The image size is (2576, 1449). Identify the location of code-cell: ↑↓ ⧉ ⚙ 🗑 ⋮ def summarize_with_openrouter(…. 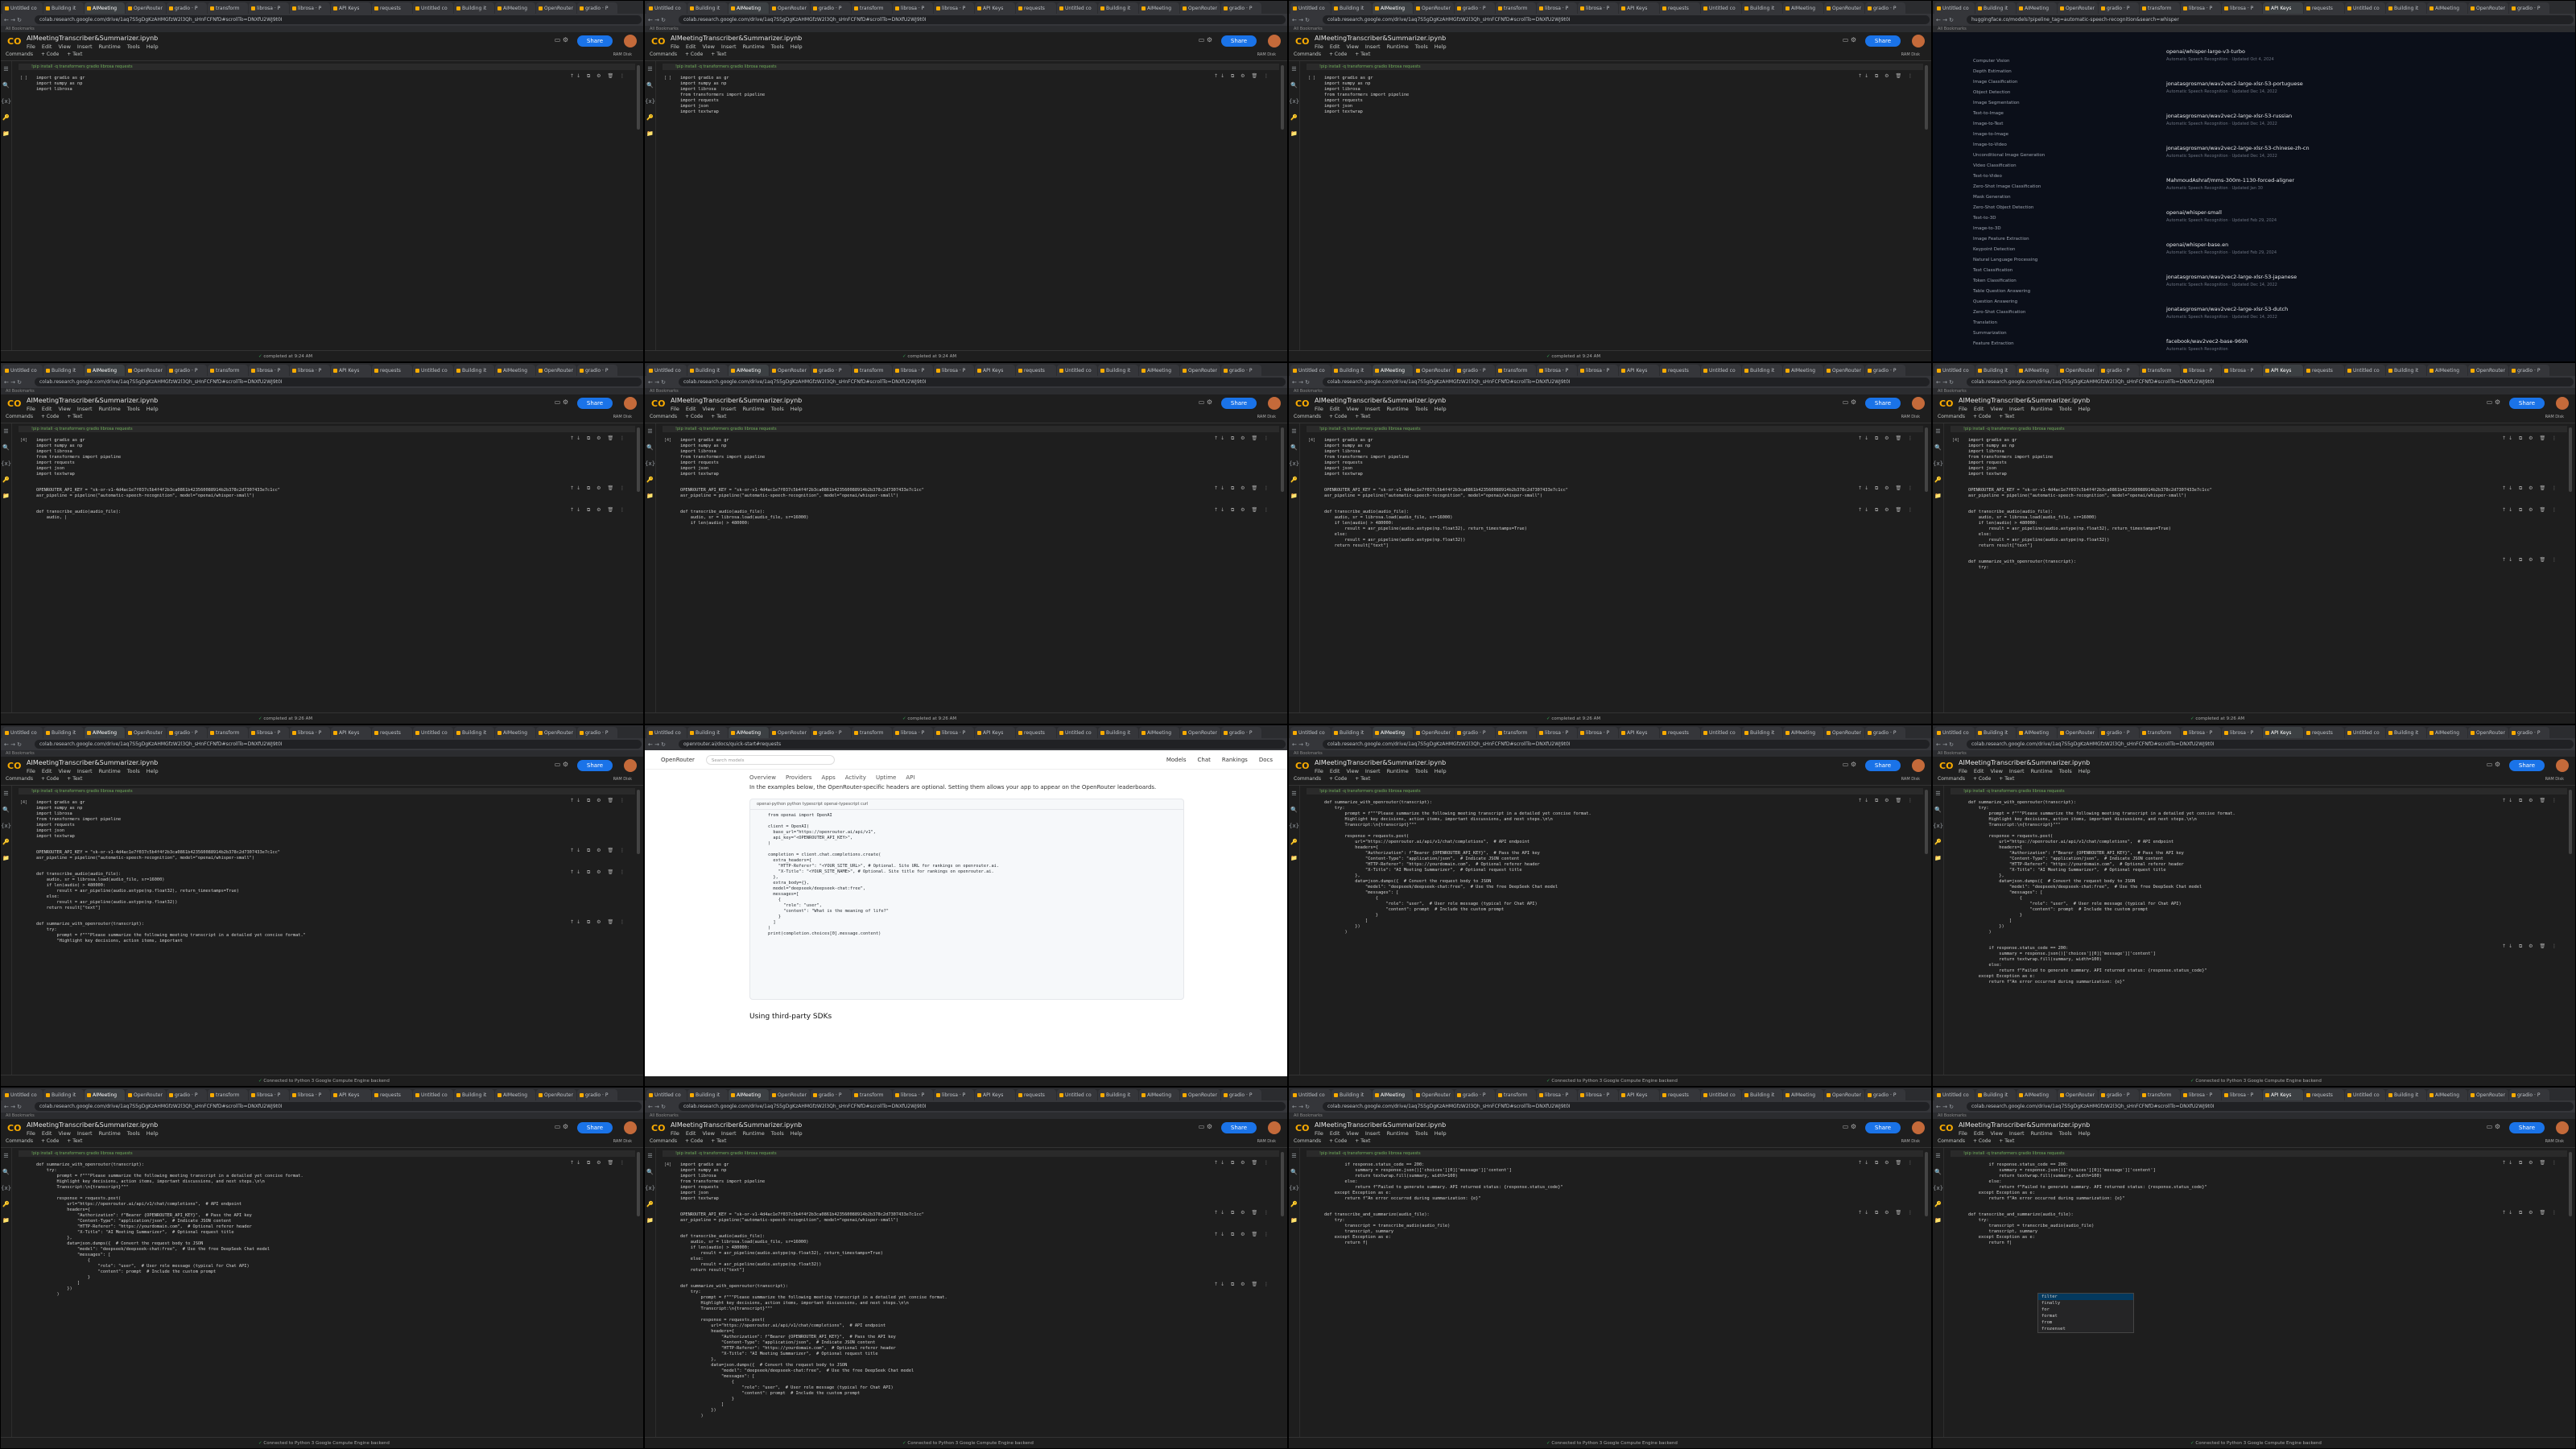
(326, 934).